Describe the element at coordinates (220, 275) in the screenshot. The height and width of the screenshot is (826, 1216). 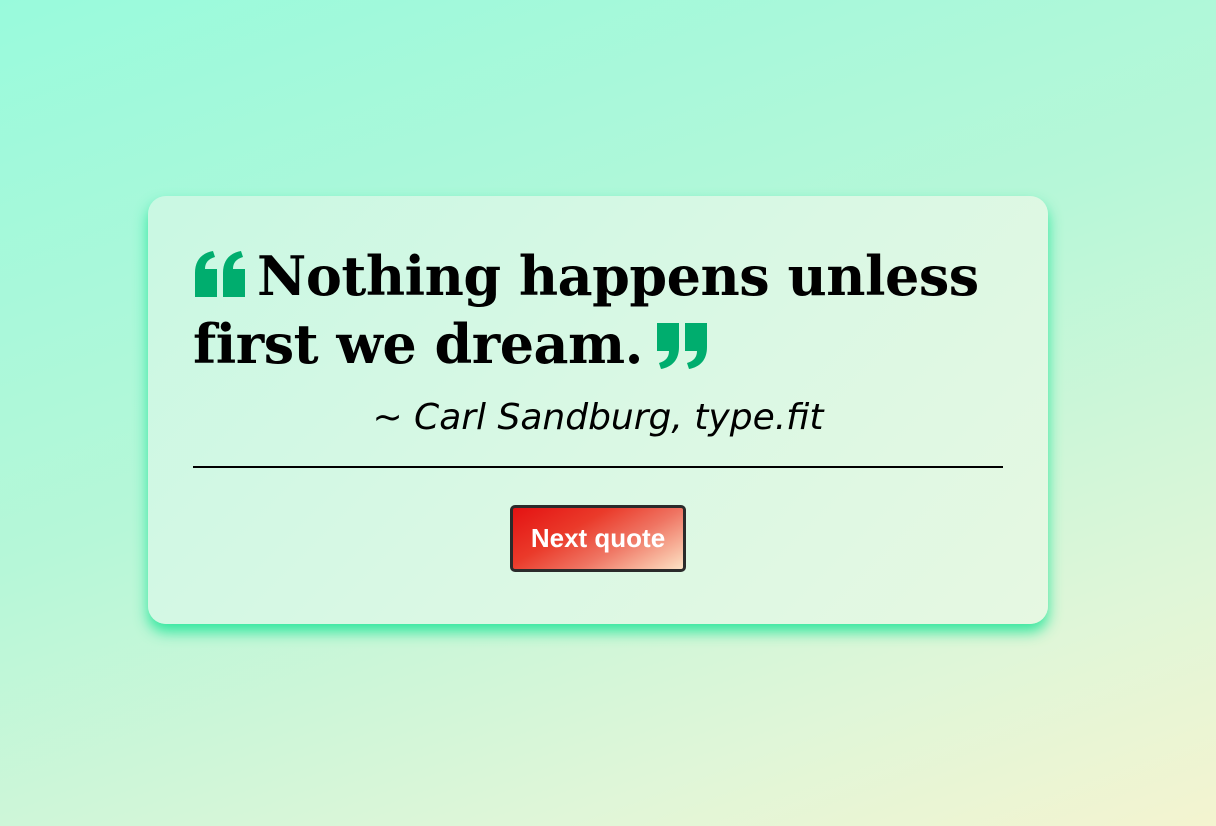
I see `open-quote-icon` at that location.